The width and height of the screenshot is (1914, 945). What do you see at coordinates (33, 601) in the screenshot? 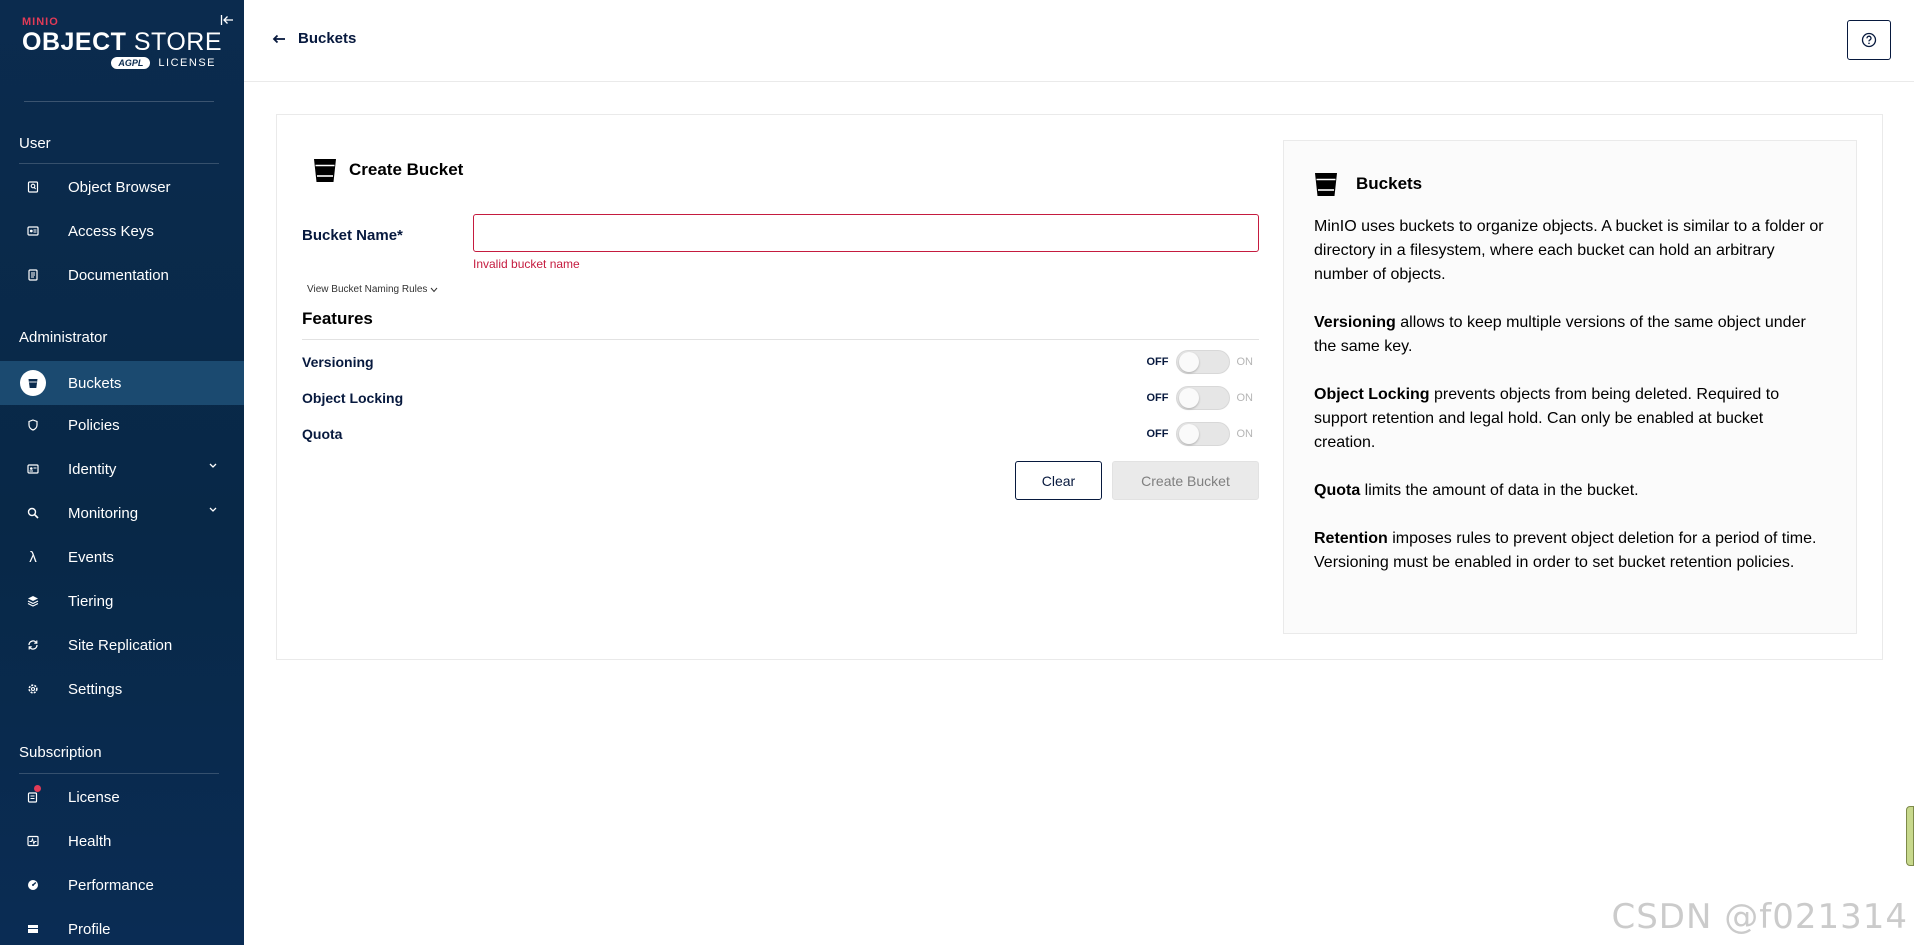
I see `tiering-icon` at bounding box center [33, 601].